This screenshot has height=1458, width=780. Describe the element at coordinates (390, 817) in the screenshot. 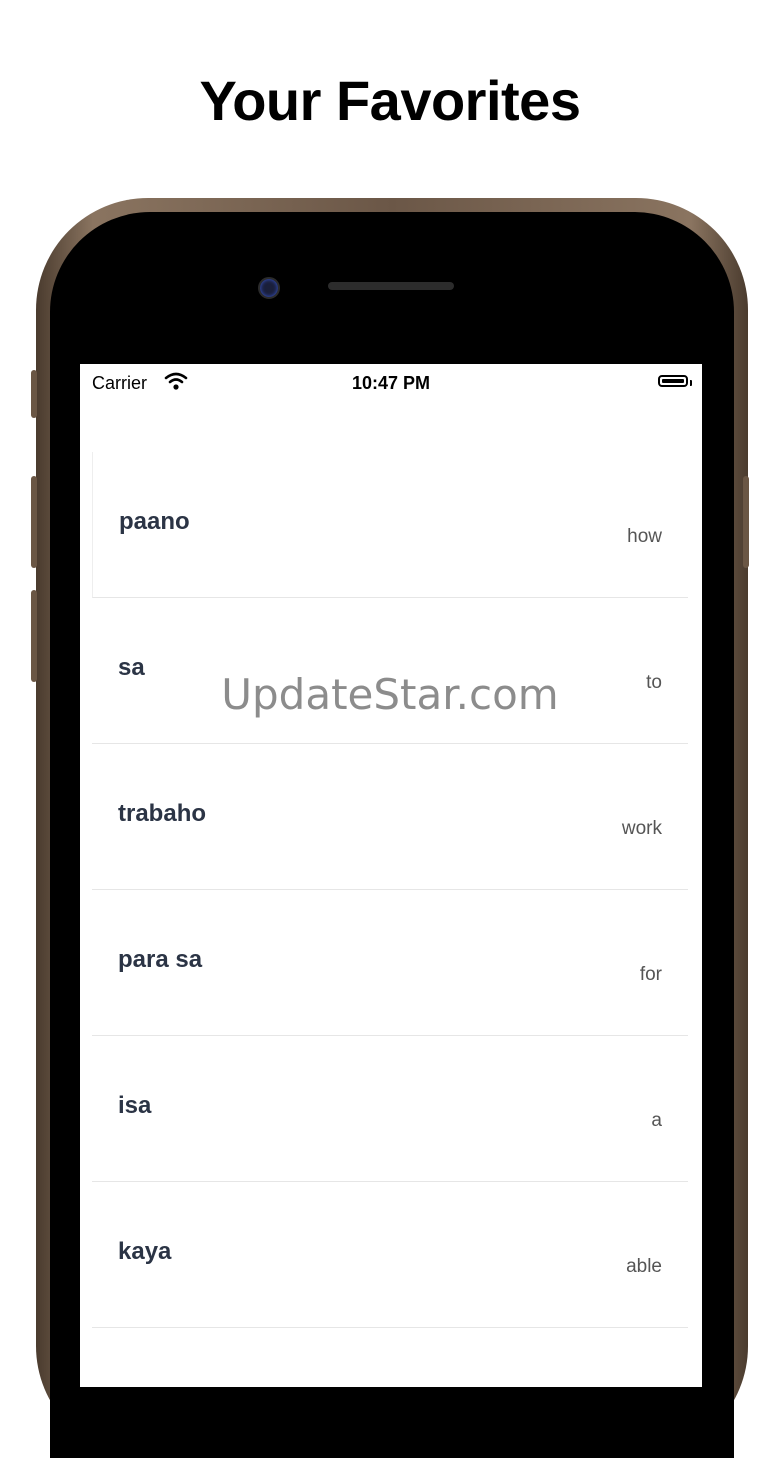

I see `list-item: trabaho work` at that location.